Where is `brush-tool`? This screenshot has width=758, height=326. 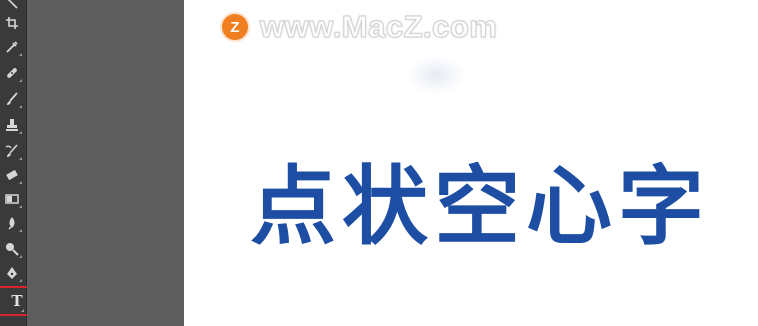
brush-tool is located at coordinates (12, 99).